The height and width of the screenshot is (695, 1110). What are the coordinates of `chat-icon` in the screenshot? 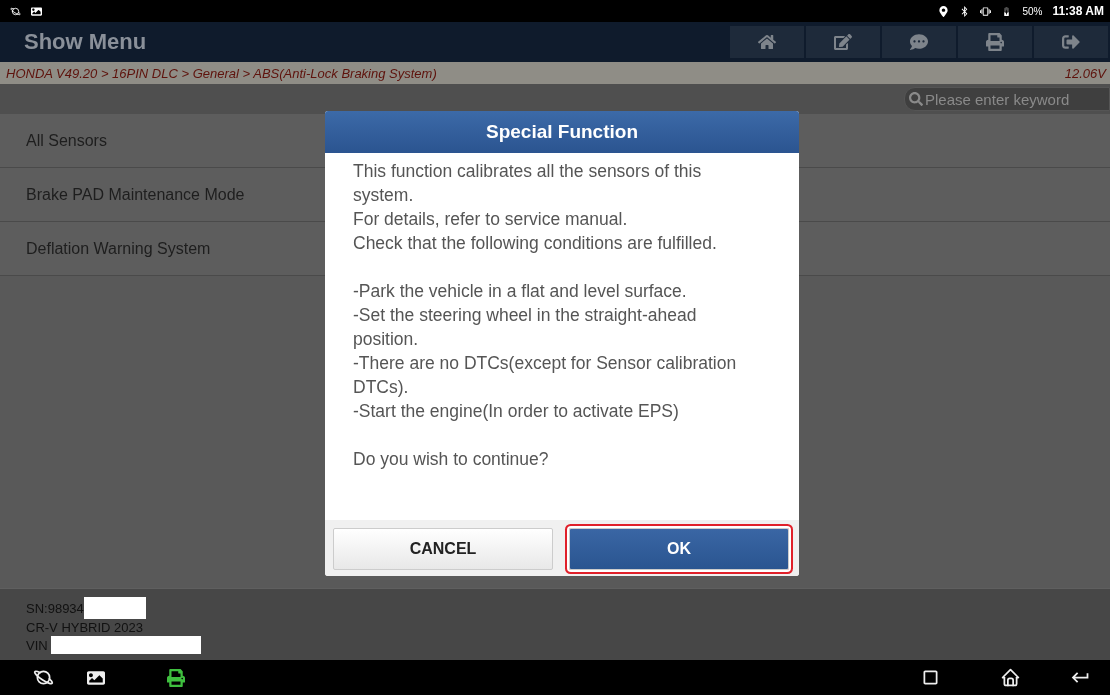 It's located at (919, 42).